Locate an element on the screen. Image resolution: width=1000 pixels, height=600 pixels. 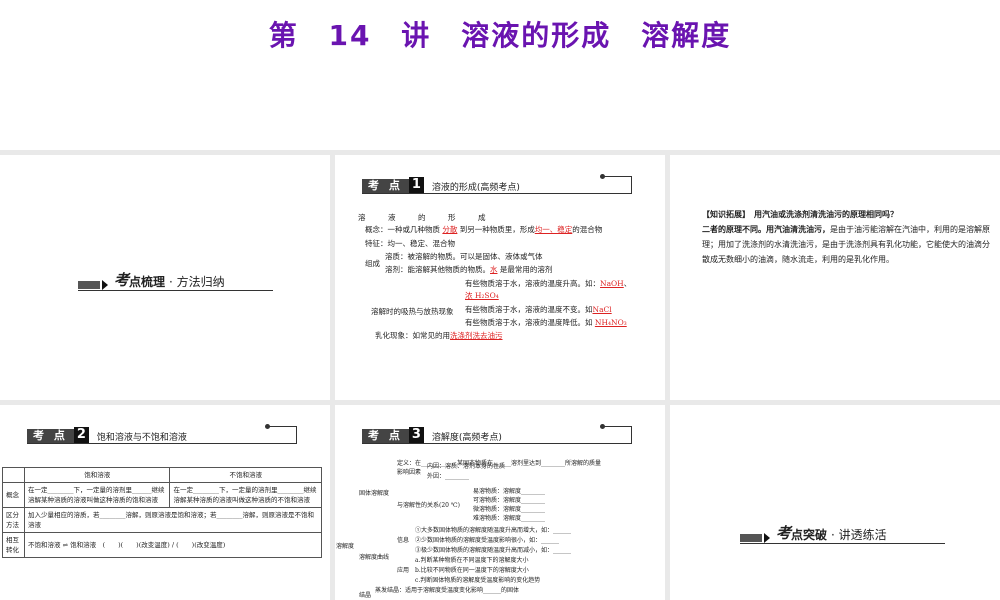
slide-thumbnail-6: 考点突破 · 讲透练活 is located at coordinates (835, 502).